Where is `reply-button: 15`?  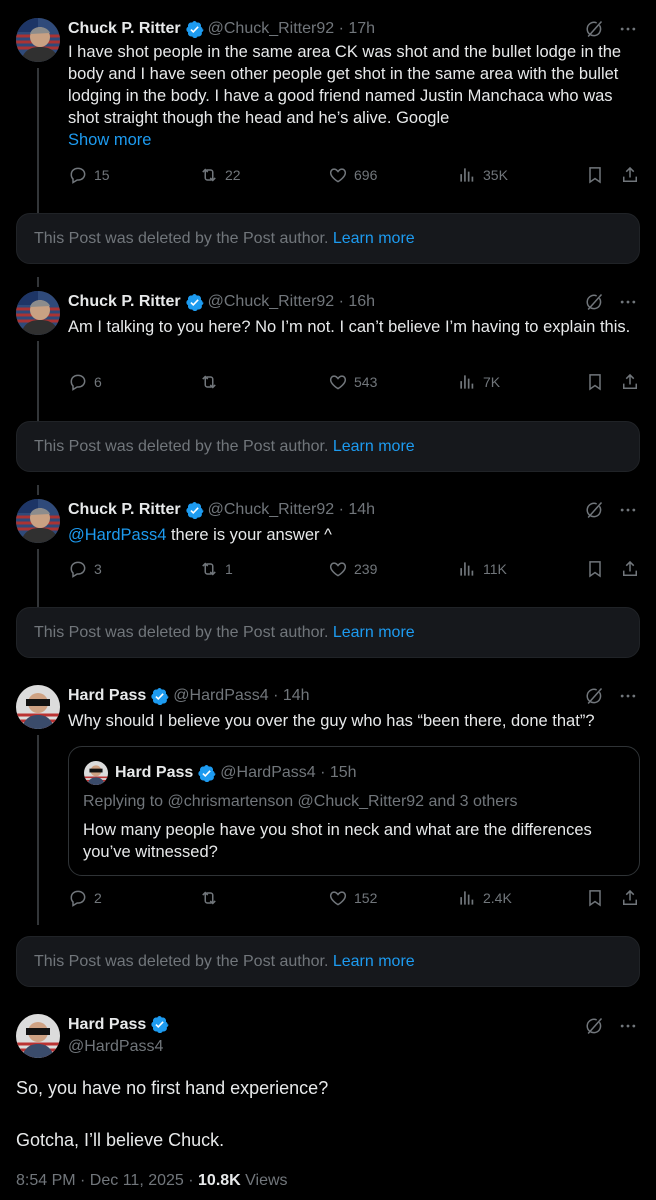
reply-button: 15 is located at coordinates (89, 175).